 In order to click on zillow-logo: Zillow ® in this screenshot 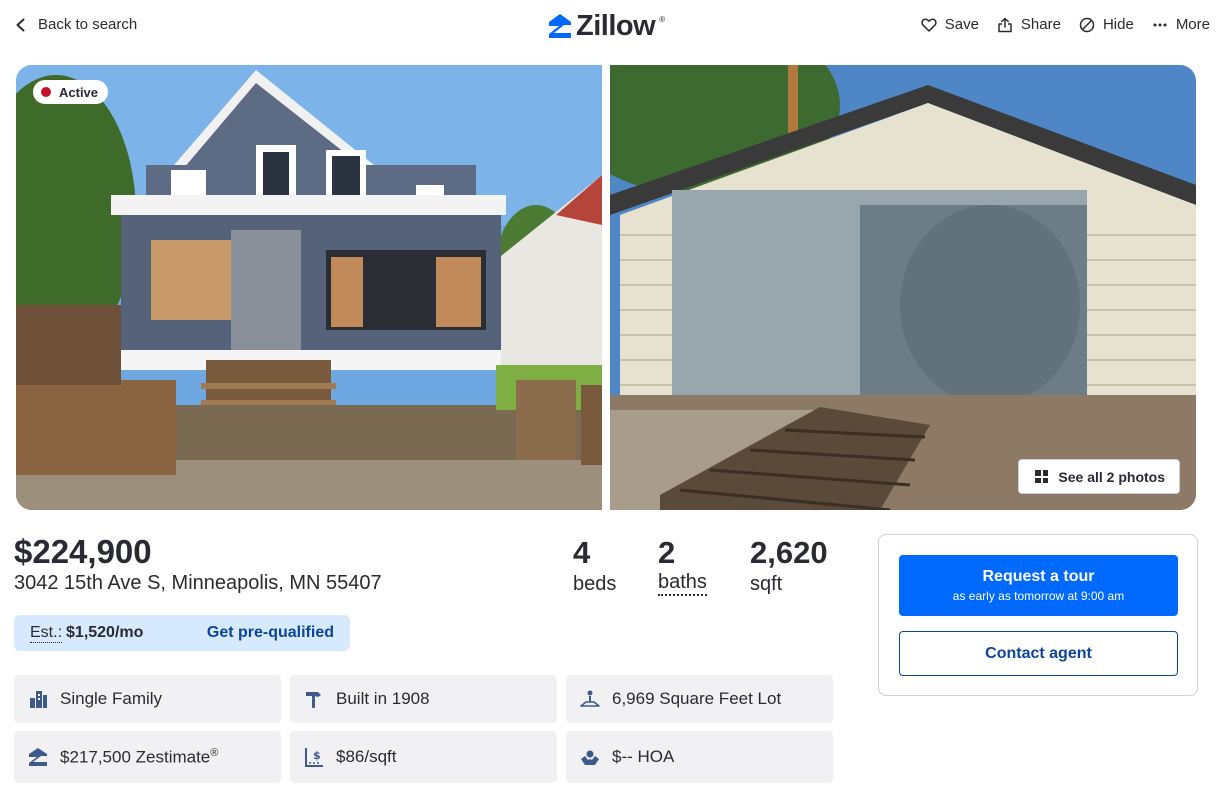, I will do `click(606, 26)`.